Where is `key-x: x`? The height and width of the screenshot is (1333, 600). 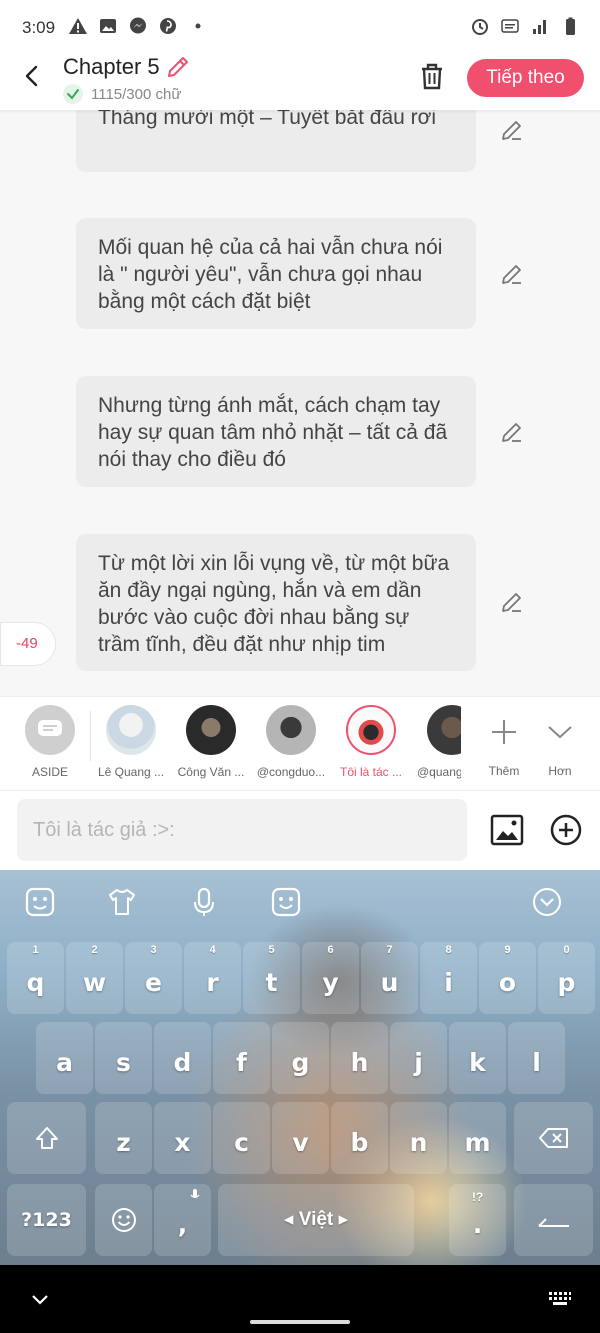
key-x: x is located at coordinates (182, 1138).